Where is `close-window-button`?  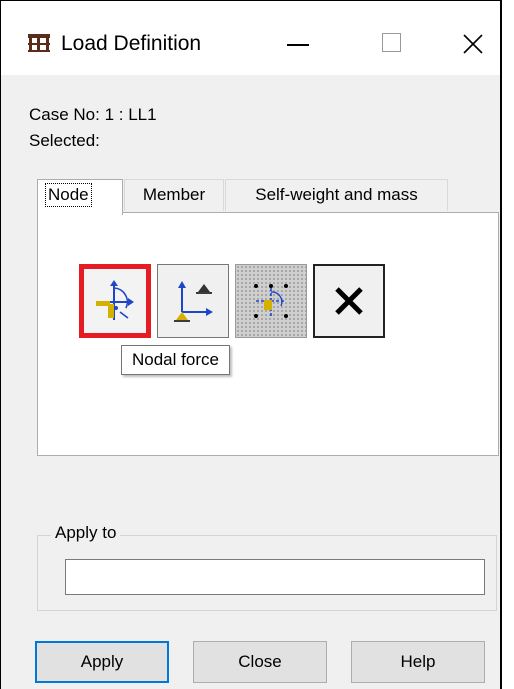
close-window-button is located at coordinates (475, 44).